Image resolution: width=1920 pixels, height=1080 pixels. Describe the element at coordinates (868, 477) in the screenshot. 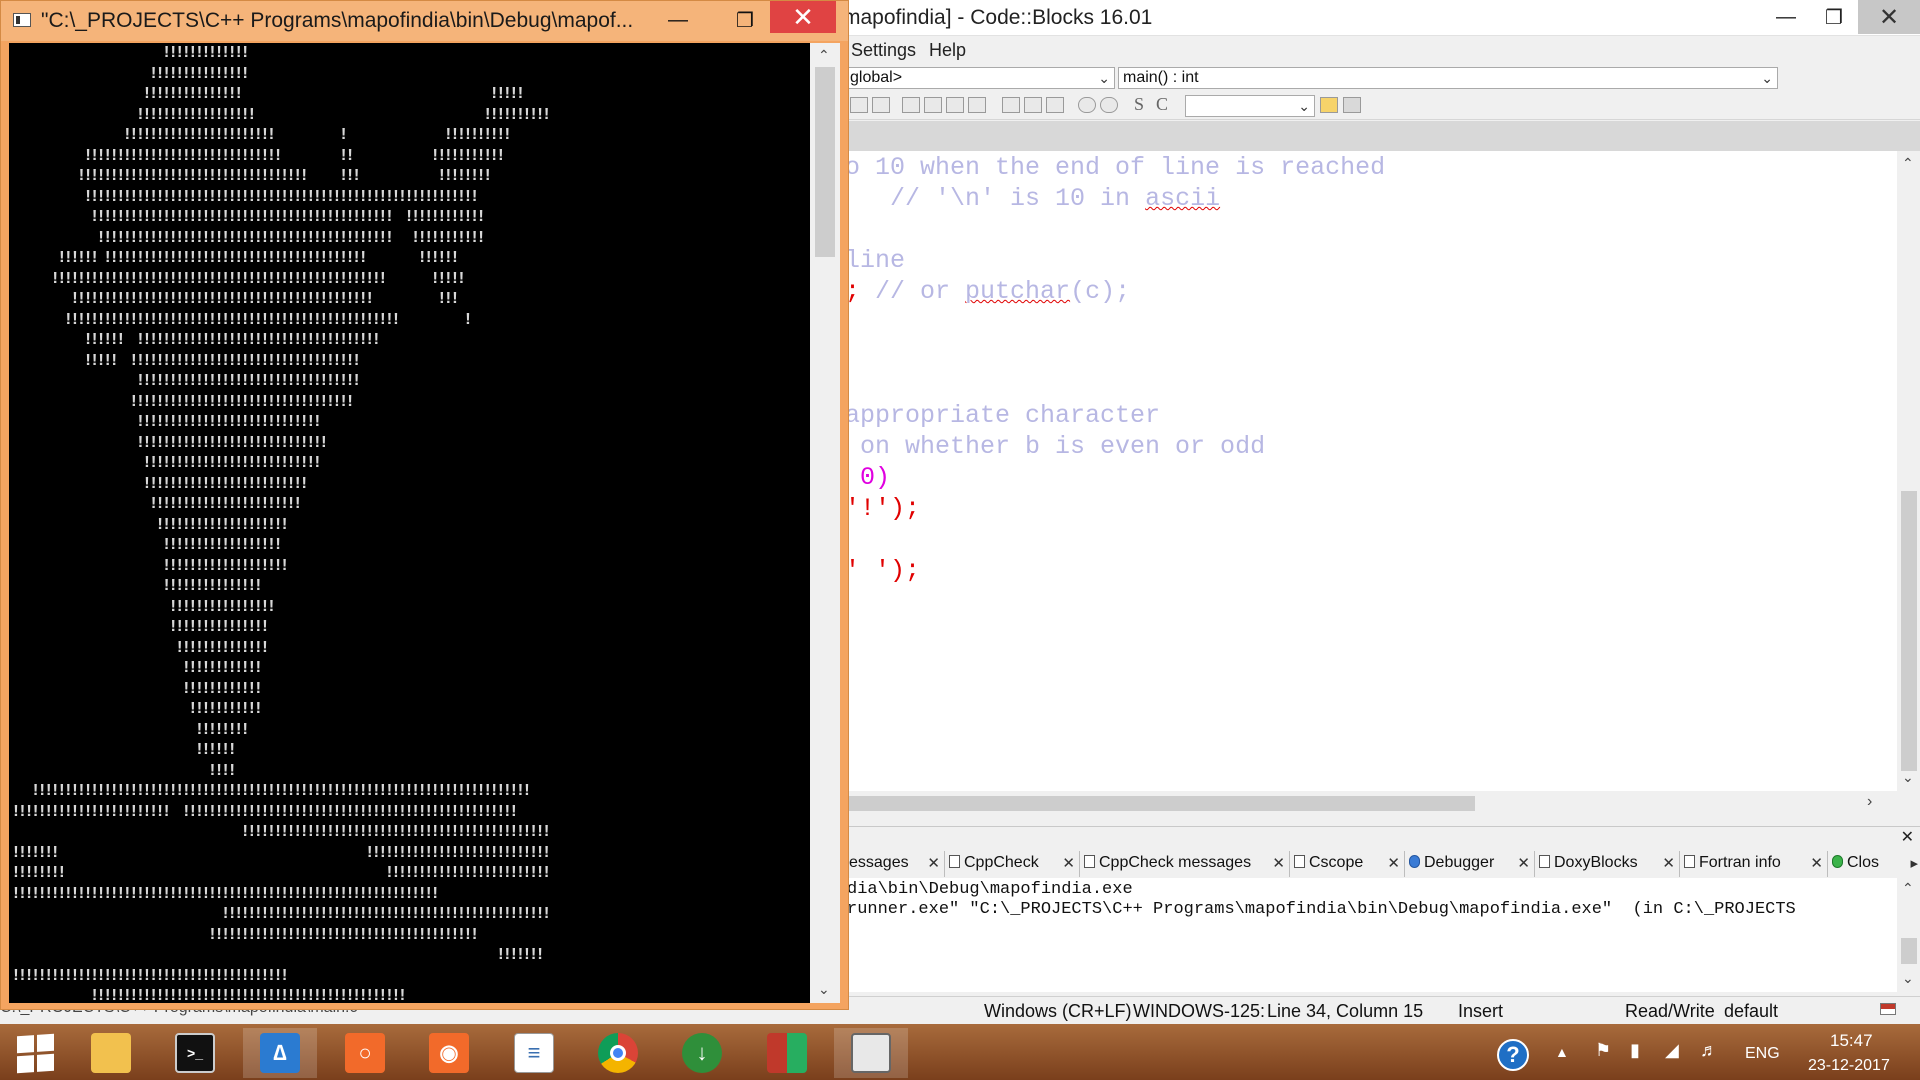

I see `code-line: 0)` at that location.